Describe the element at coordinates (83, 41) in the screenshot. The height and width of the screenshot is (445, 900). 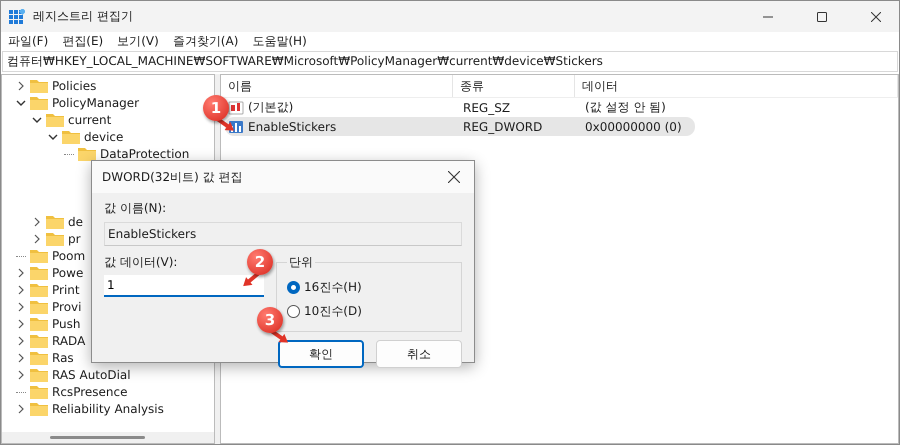
I see `menu-item: 편집(E)` at that location.